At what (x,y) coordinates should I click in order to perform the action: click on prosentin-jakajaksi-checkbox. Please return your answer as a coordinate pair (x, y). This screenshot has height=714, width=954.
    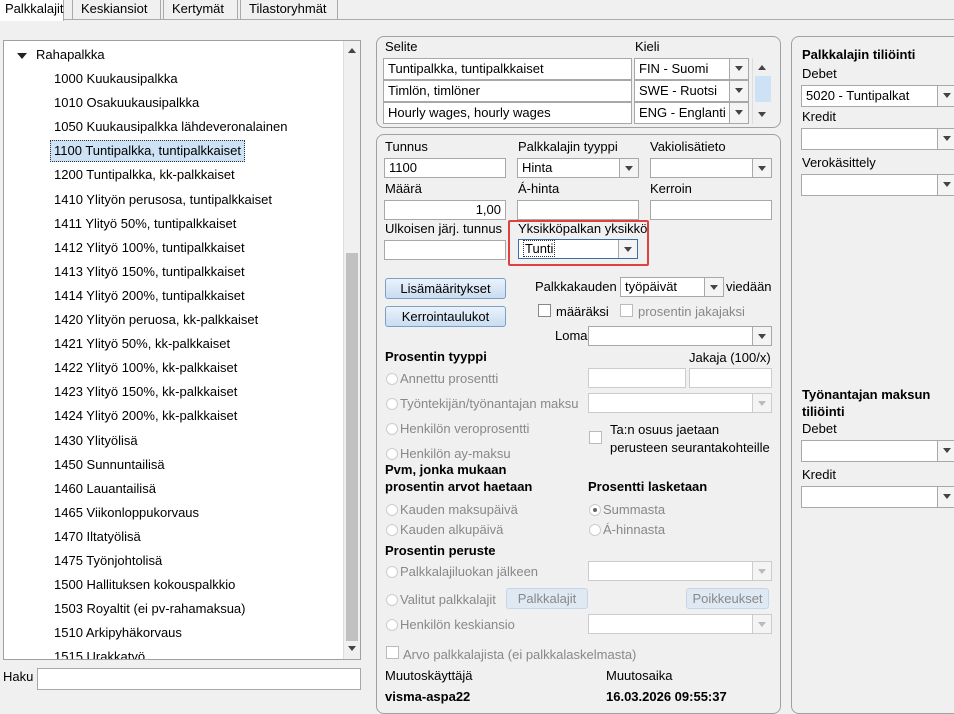
    Looking at the image, I should click on (626, 310).